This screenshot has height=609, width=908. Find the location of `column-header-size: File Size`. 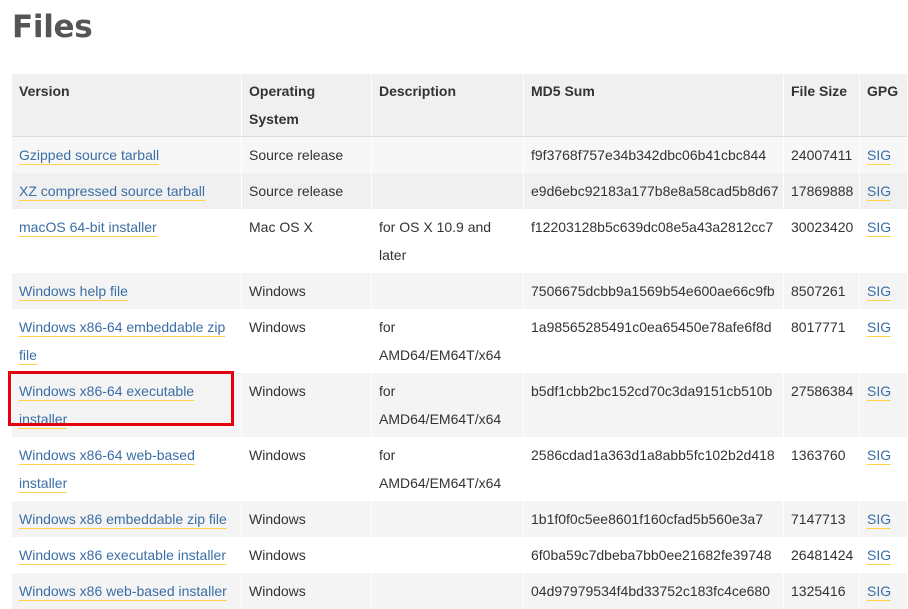

column-header-size: File Size is located at coordinates (822, 105).